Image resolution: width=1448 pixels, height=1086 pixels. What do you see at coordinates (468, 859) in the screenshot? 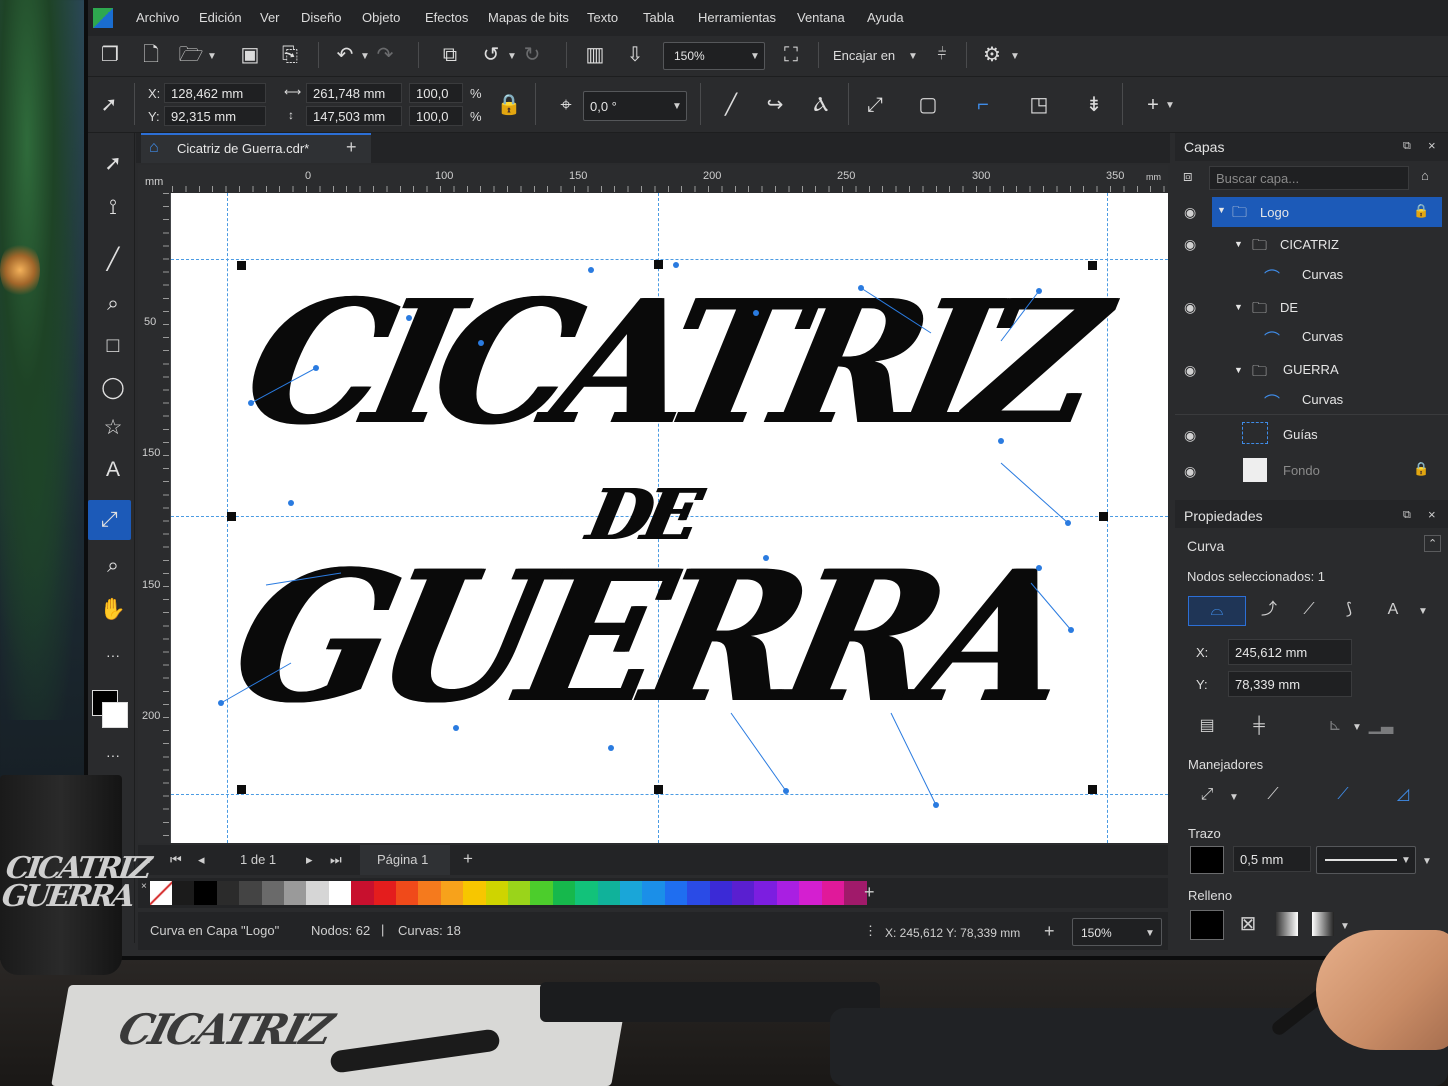
I see `add-page-button: +` at bounding box center [468, 859].